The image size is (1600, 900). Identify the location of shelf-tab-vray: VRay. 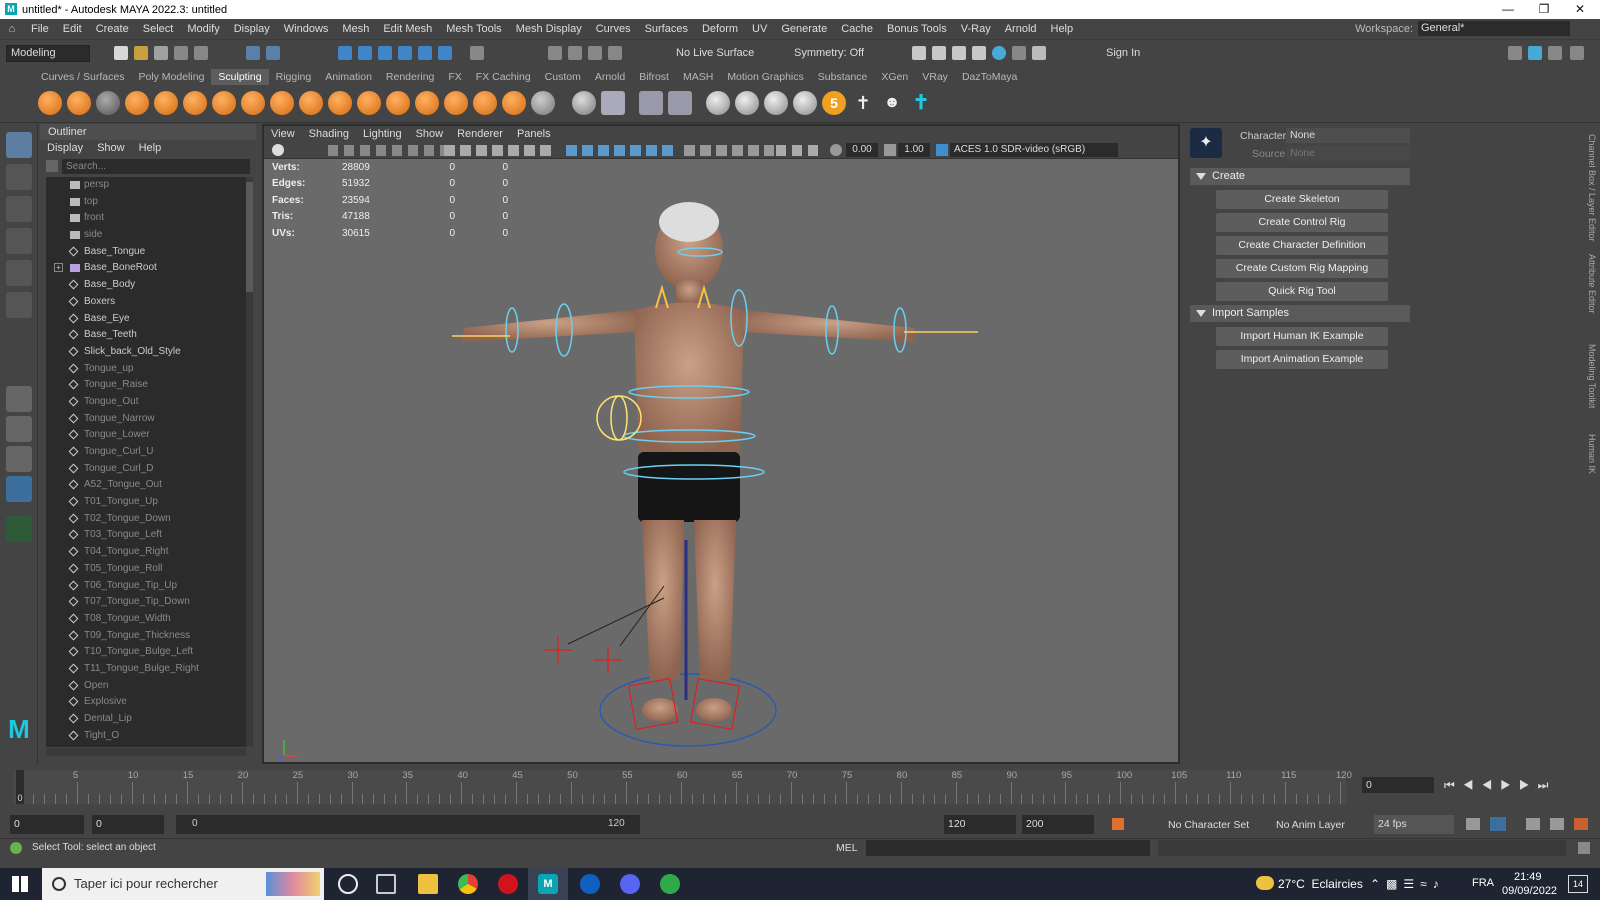
(935, 77).